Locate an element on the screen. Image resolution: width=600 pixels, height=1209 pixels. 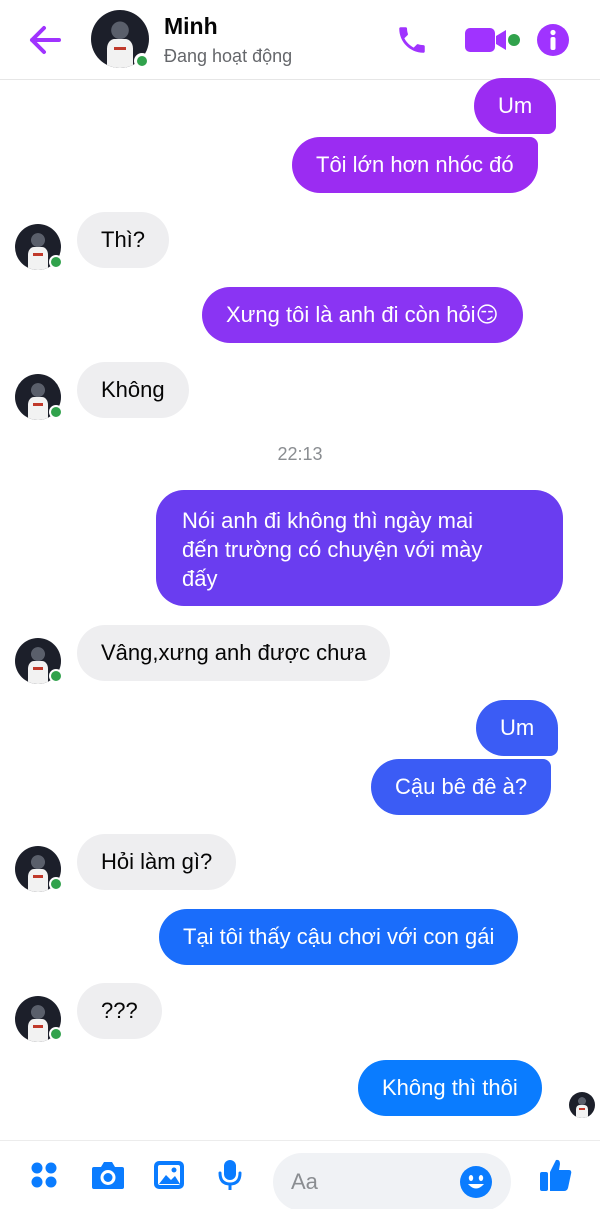
like-button is located at coordinates (556, 1175).